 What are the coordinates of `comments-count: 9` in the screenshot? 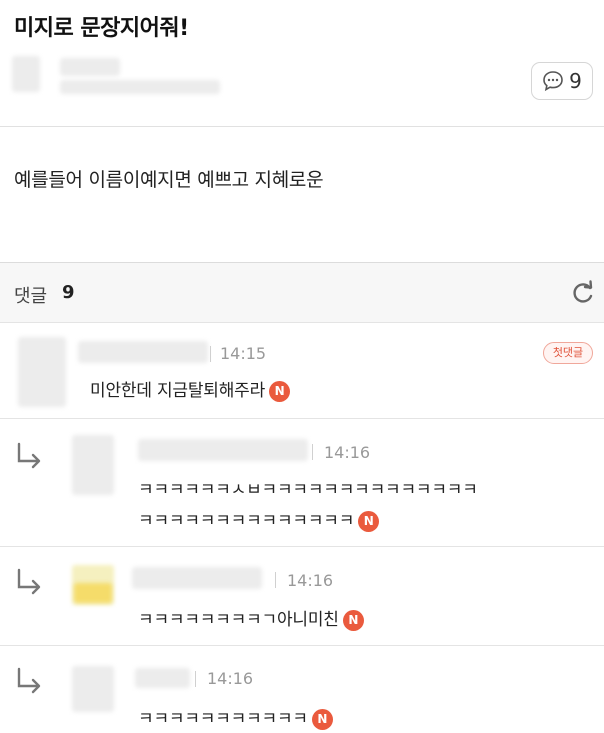 It's located at (68, 292).